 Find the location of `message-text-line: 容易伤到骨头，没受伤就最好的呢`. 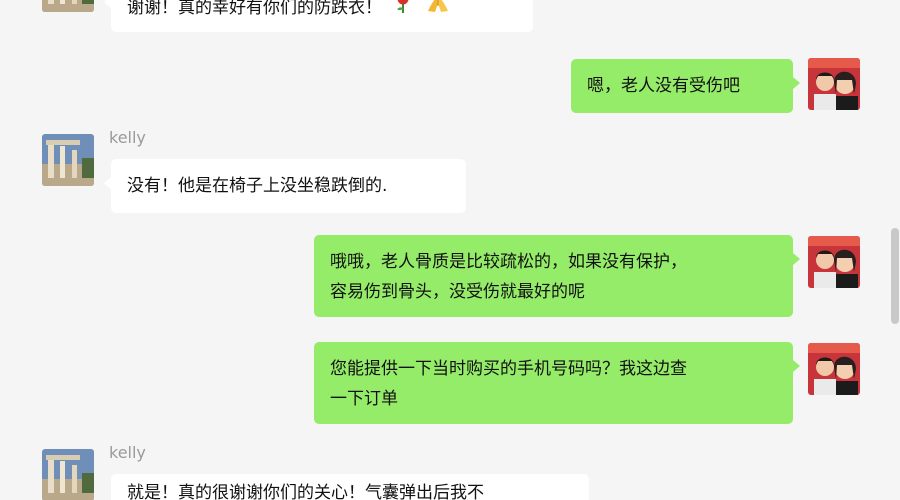

message-text-line: 容易伤到骨头，没受伤就最好的呢 is located at coordinates (457, 292).